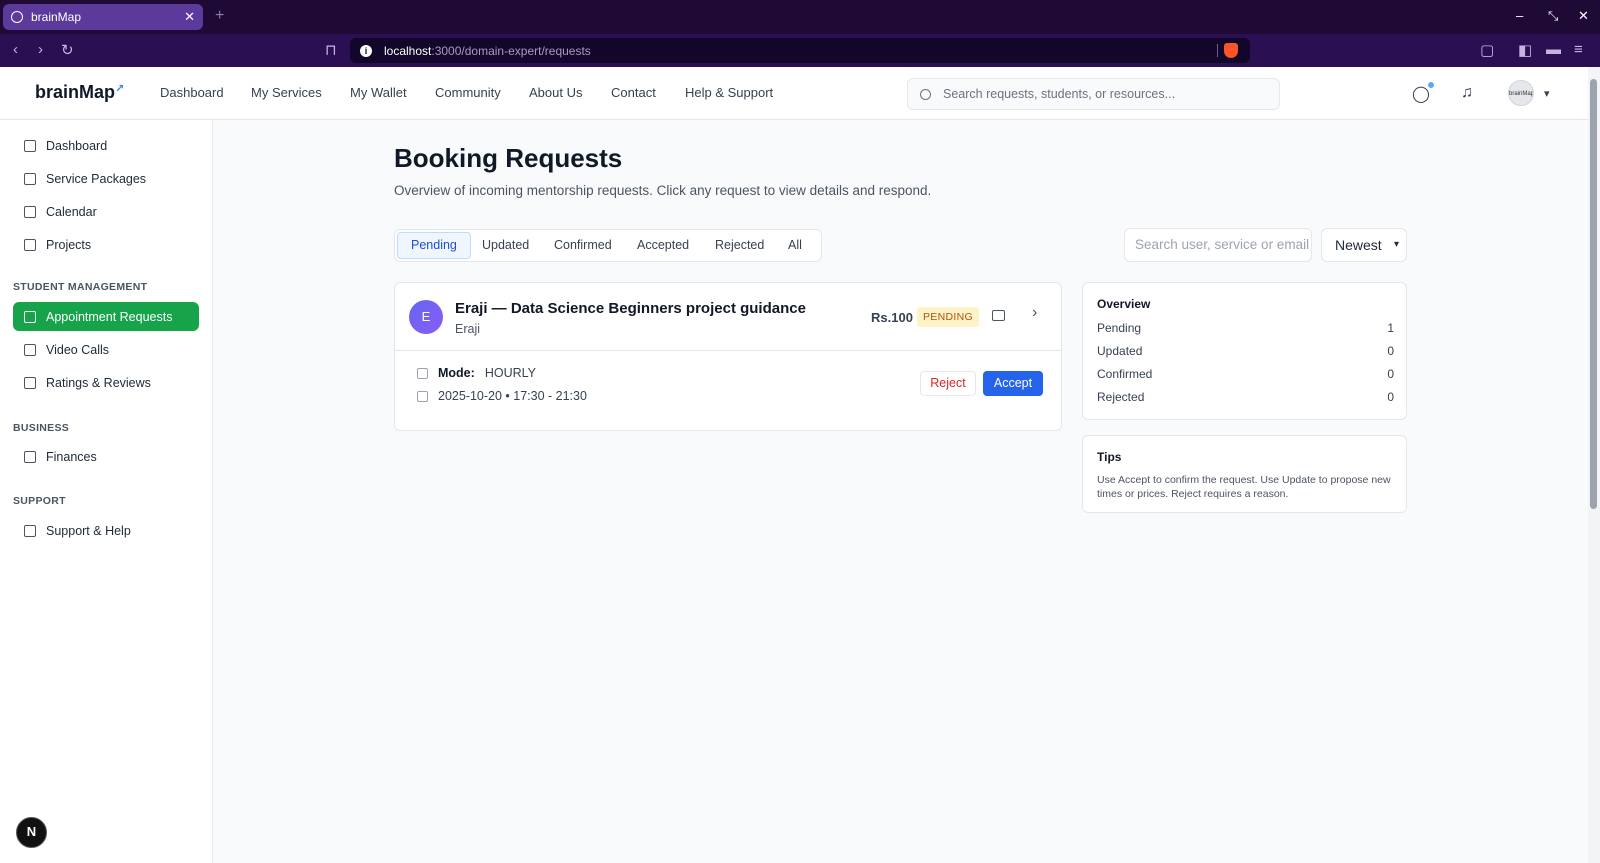 This screenshot has width=1600, height=863. Describe the element at coordinates (71, 456) in the screenshot. I see `sidebar-item-label: Finances` at that location.